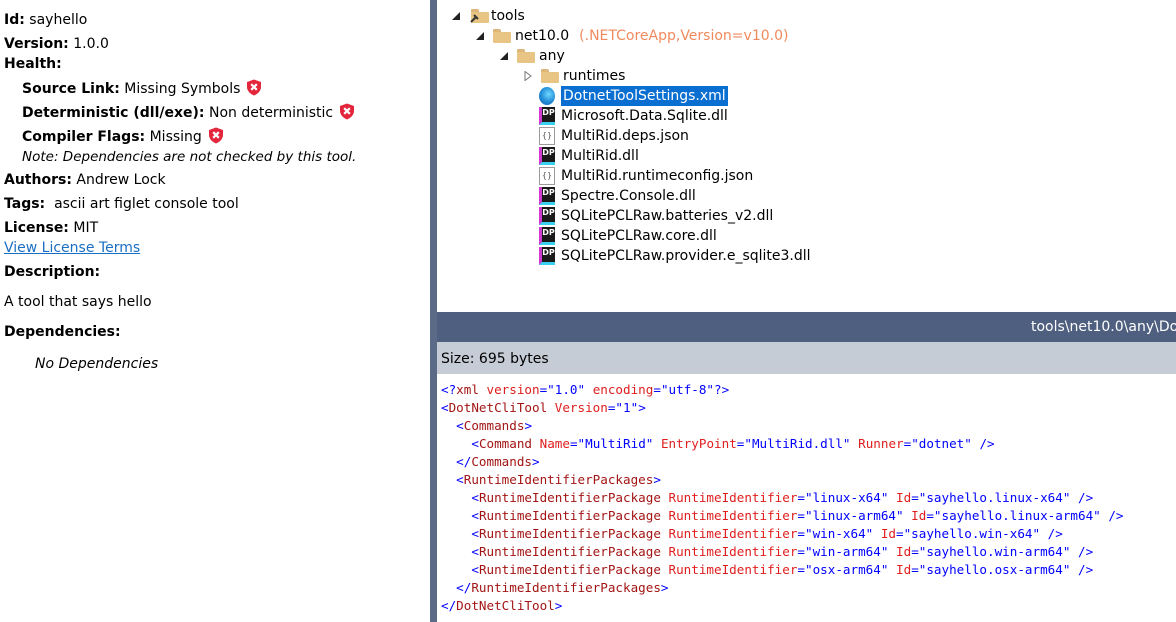 Image resolution: width=1176 pixels, height=622 pixels. Describe the element at coordinates (686, 256) in the screenshot. I see `tree-file-label: SQLitePCLRaw.provider.e_sqlite3.dll` at that location.